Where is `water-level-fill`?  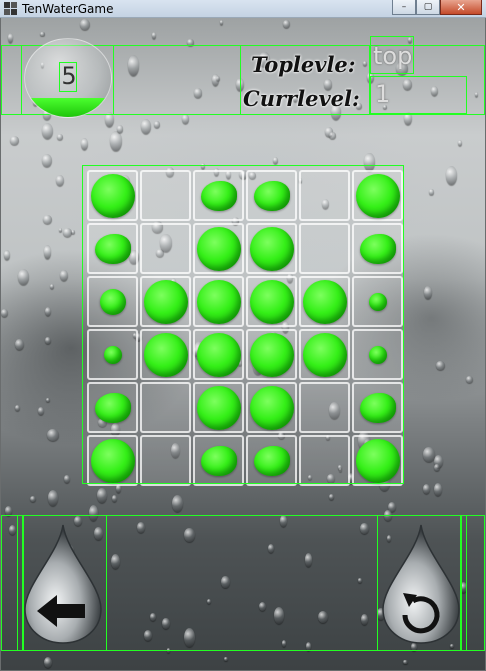
water-level-fill is located at coordinates (68, 107).